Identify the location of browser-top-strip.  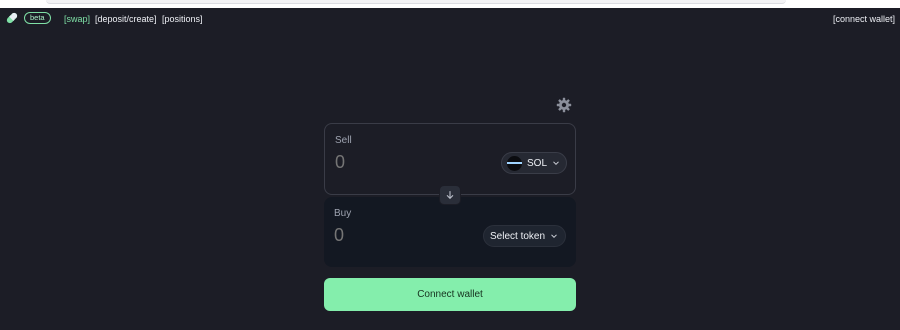
(450, 4).